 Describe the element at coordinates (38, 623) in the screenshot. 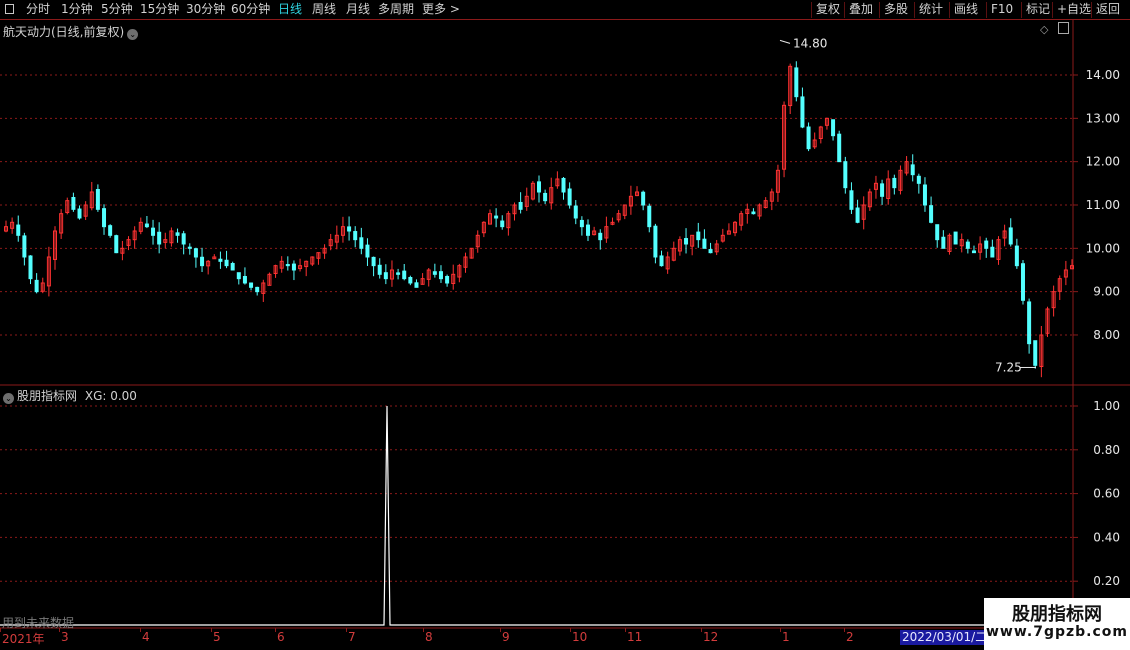

I see `future-data-note: 用到未来数据` at that location.